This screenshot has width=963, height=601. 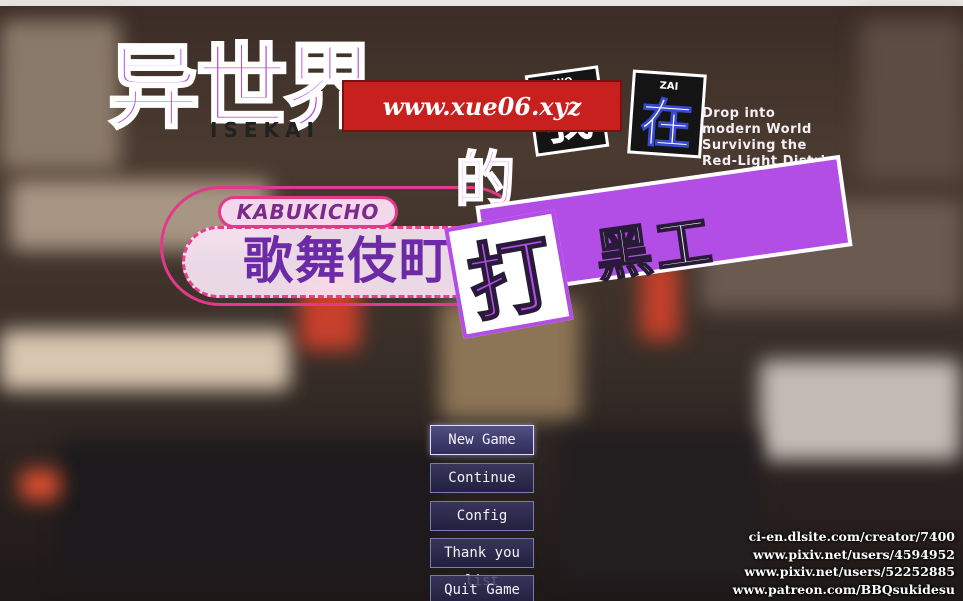 I want to click on continue-button: Continue, so click(x=482, y=478).